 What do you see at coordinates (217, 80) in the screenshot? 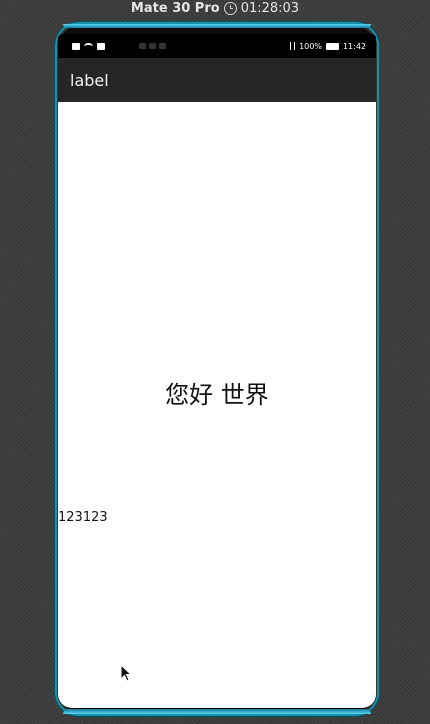
I see `action-bar: label` at bounding box center [217, 80].